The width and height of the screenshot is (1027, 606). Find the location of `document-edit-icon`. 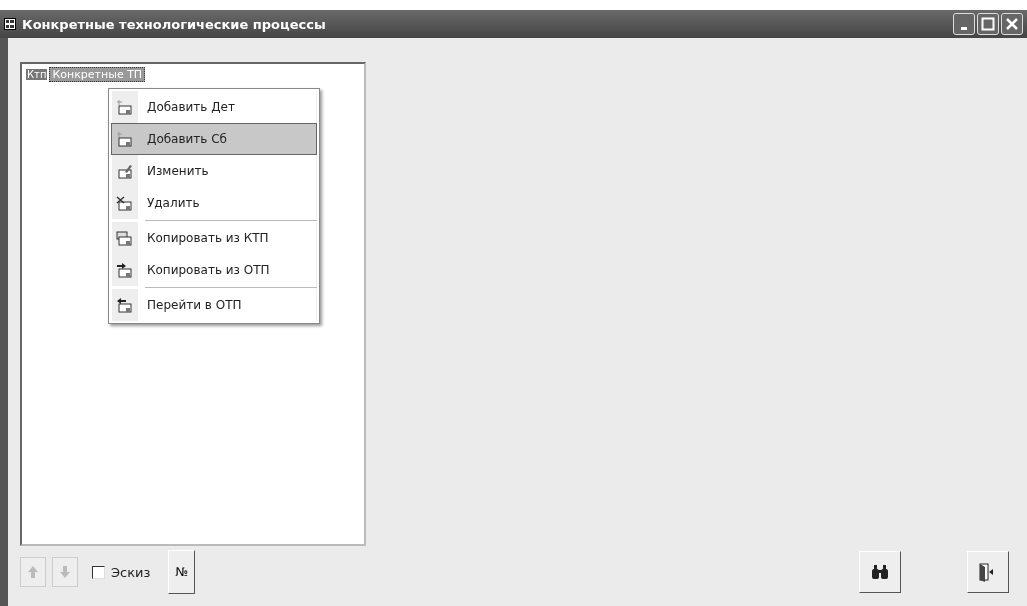

document-edit-icon is located at coordinates (124, 171).